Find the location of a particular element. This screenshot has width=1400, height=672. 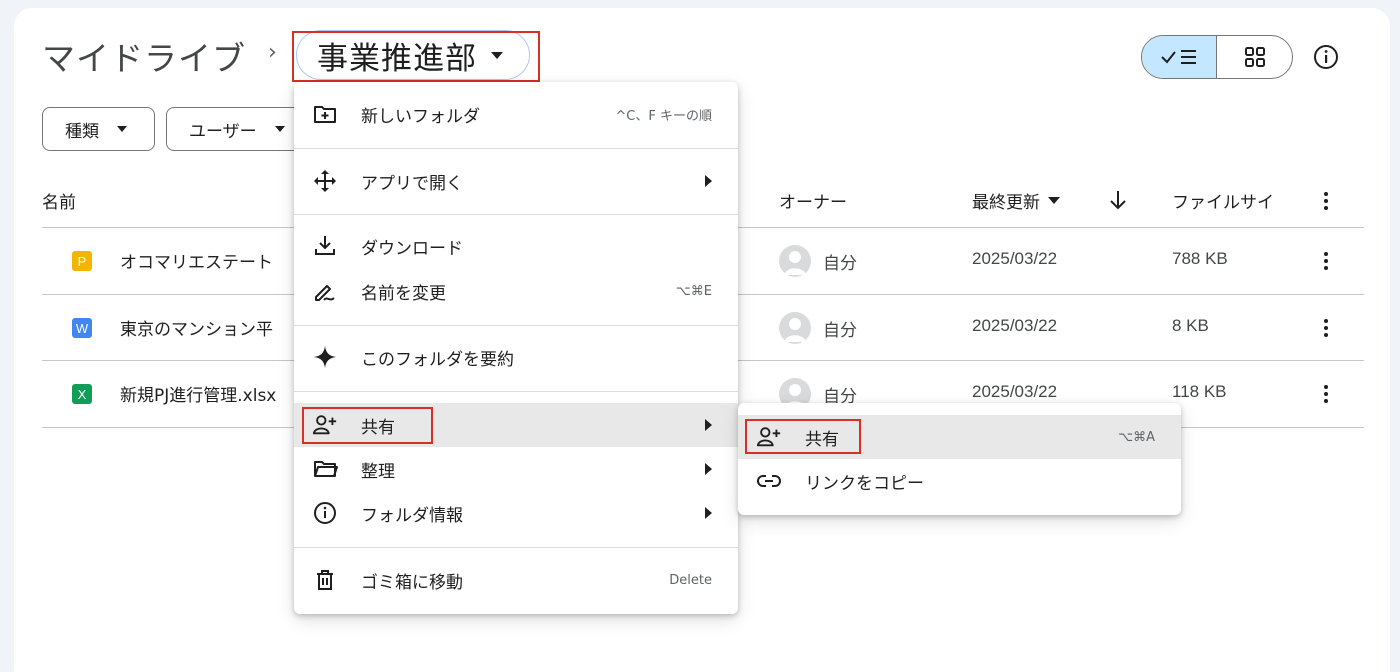

menu-item-label: ゴミ箱に移動 is located at coordinates (412, 582).